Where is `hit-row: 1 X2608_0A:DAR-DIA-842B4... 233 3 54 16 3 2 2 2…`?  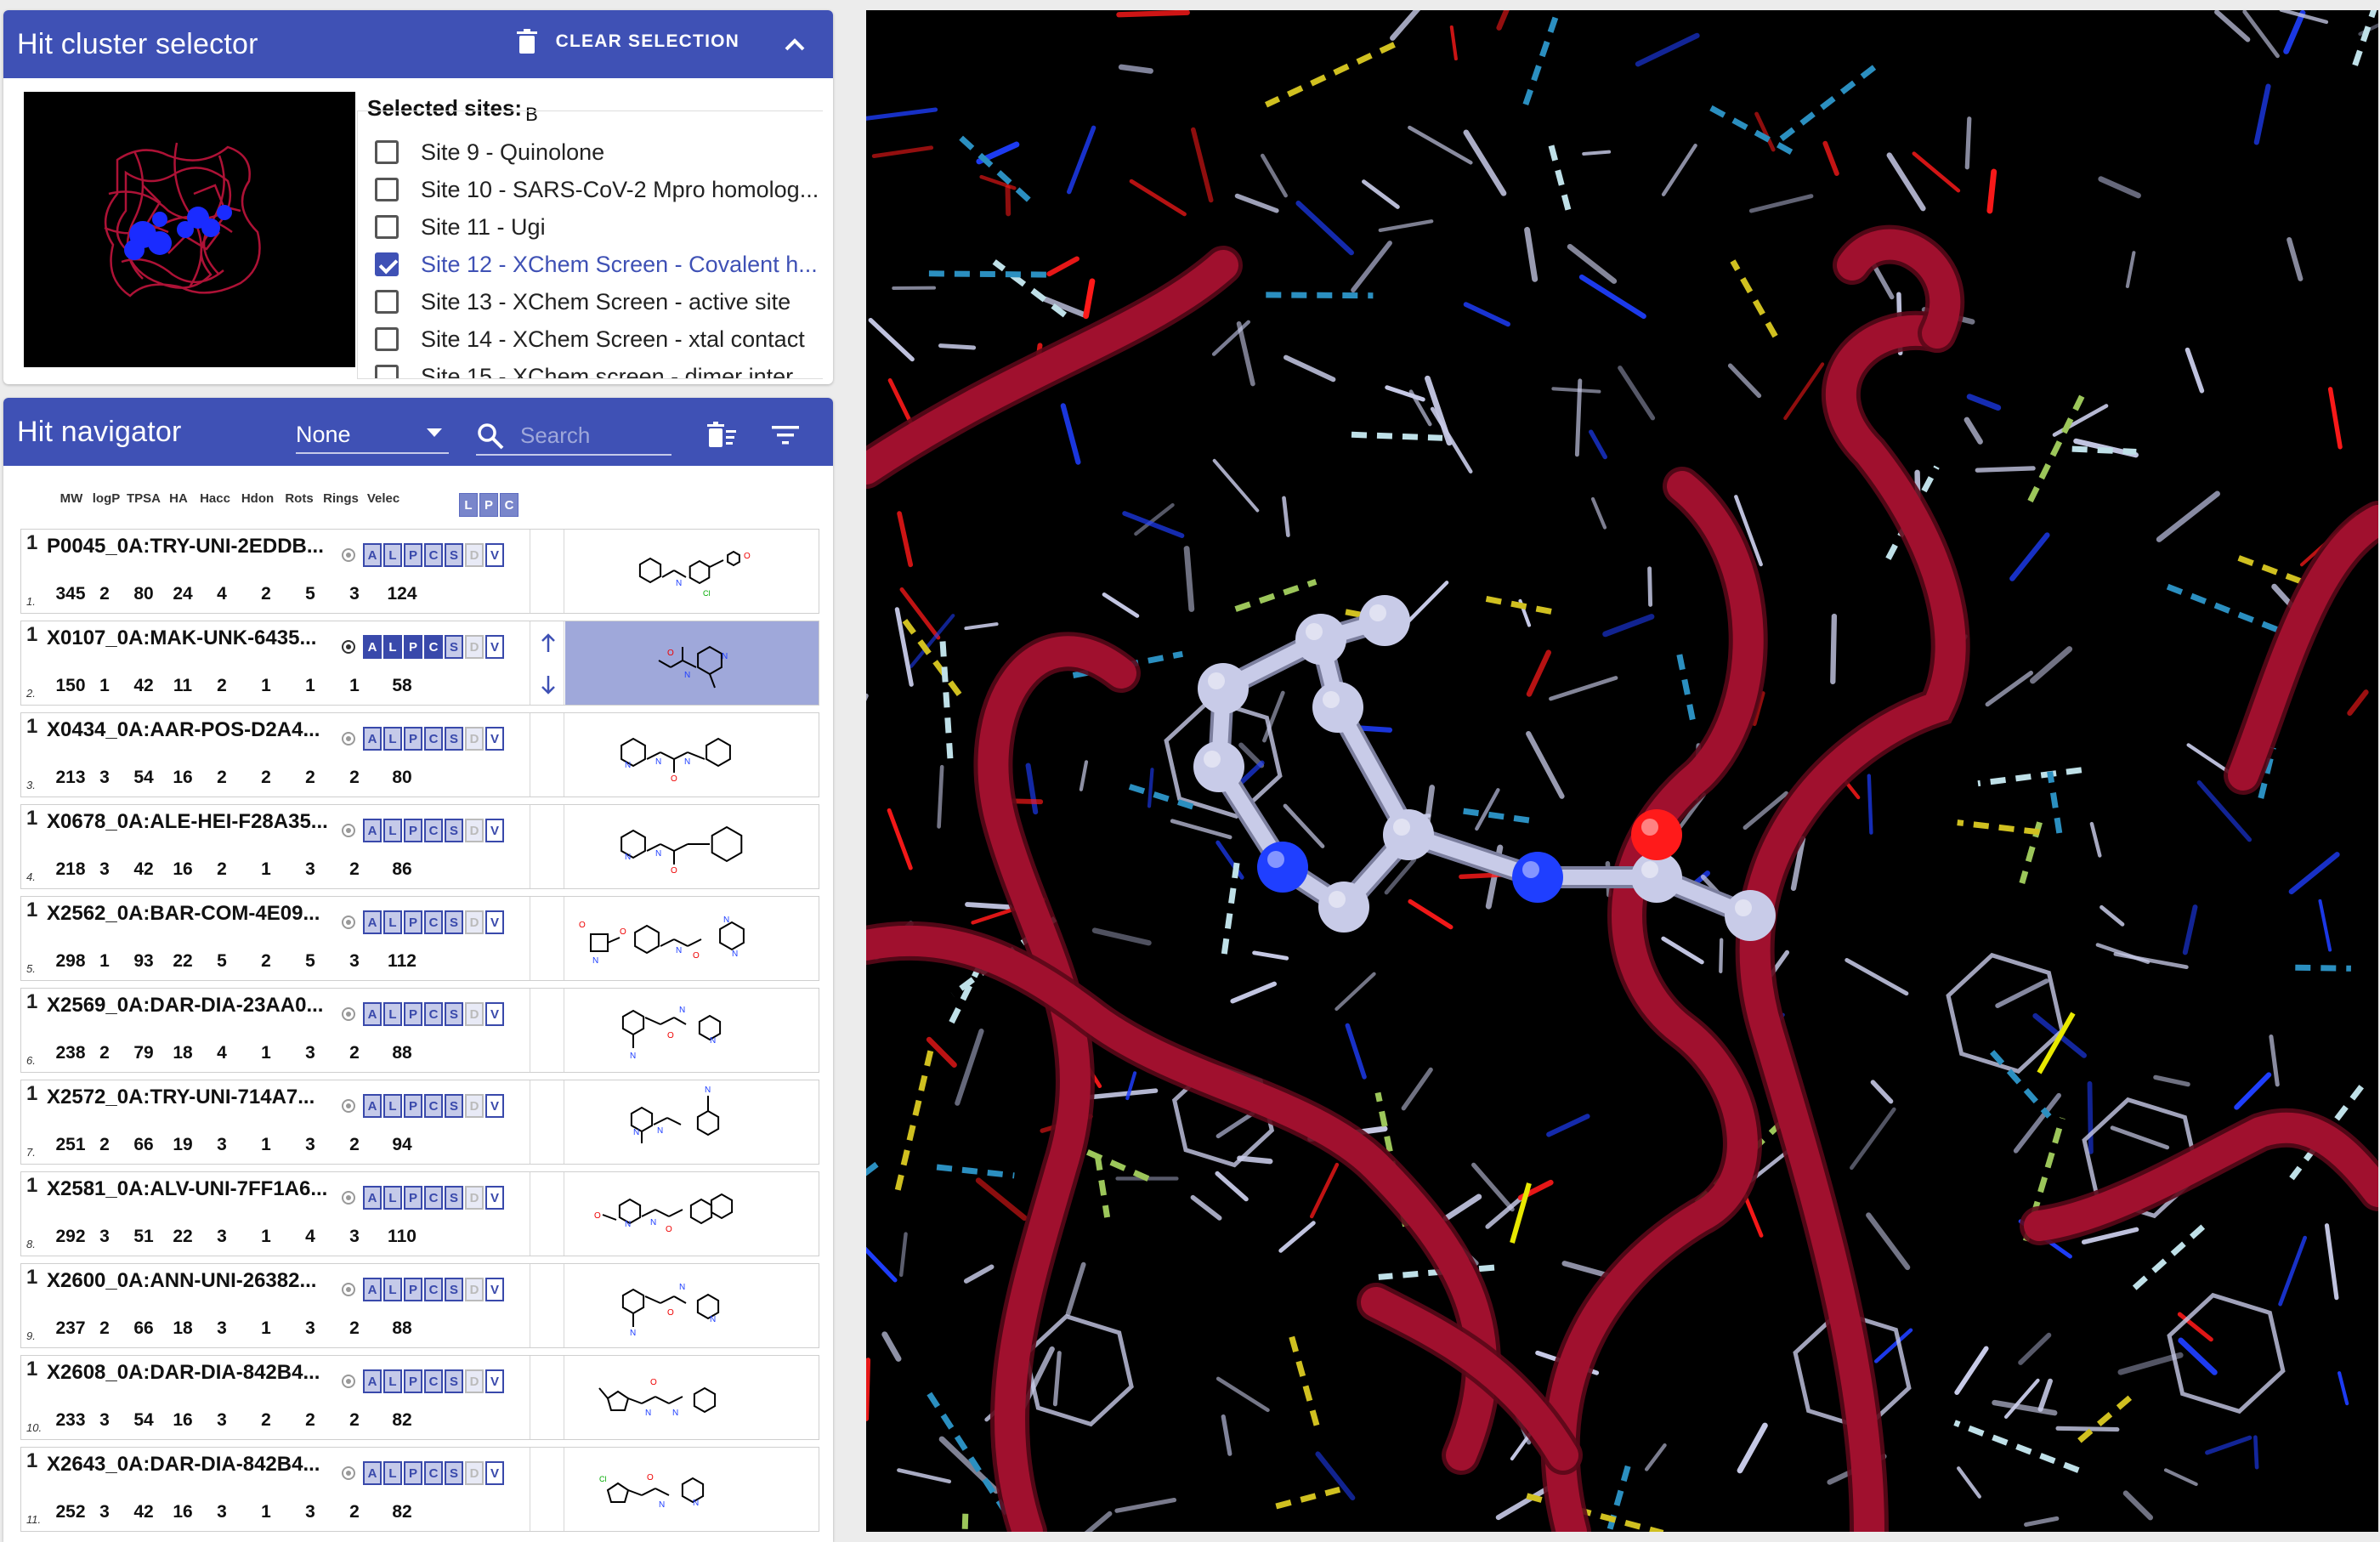
hit-row: 1 X2608_0A:DAR-DIA-842B4... 233 3 54 16 3 2 2 2… is located at coordinates (419, 1398).